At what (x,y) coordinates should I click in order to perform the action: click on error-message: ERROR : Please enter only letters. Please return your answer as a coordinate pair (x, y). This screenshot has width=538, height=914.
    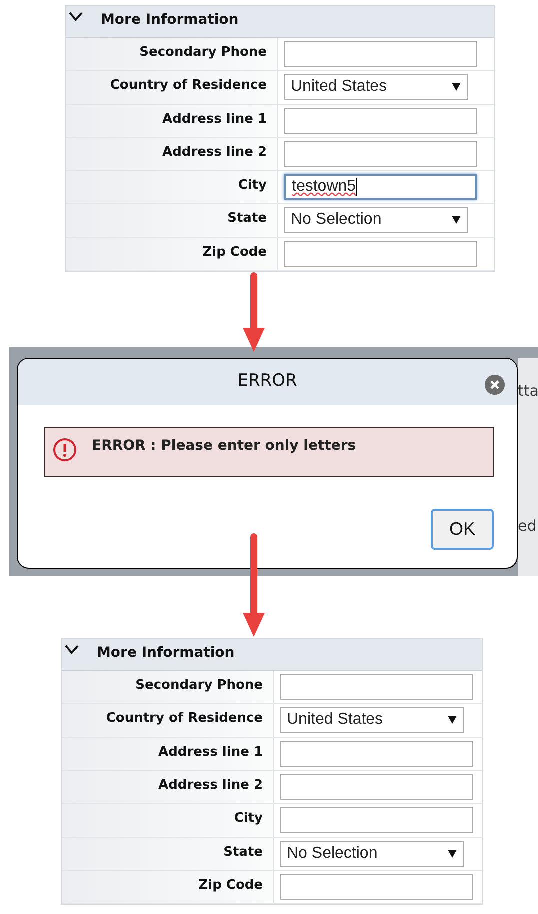
    Looking at the image, I should click on (224, 446).